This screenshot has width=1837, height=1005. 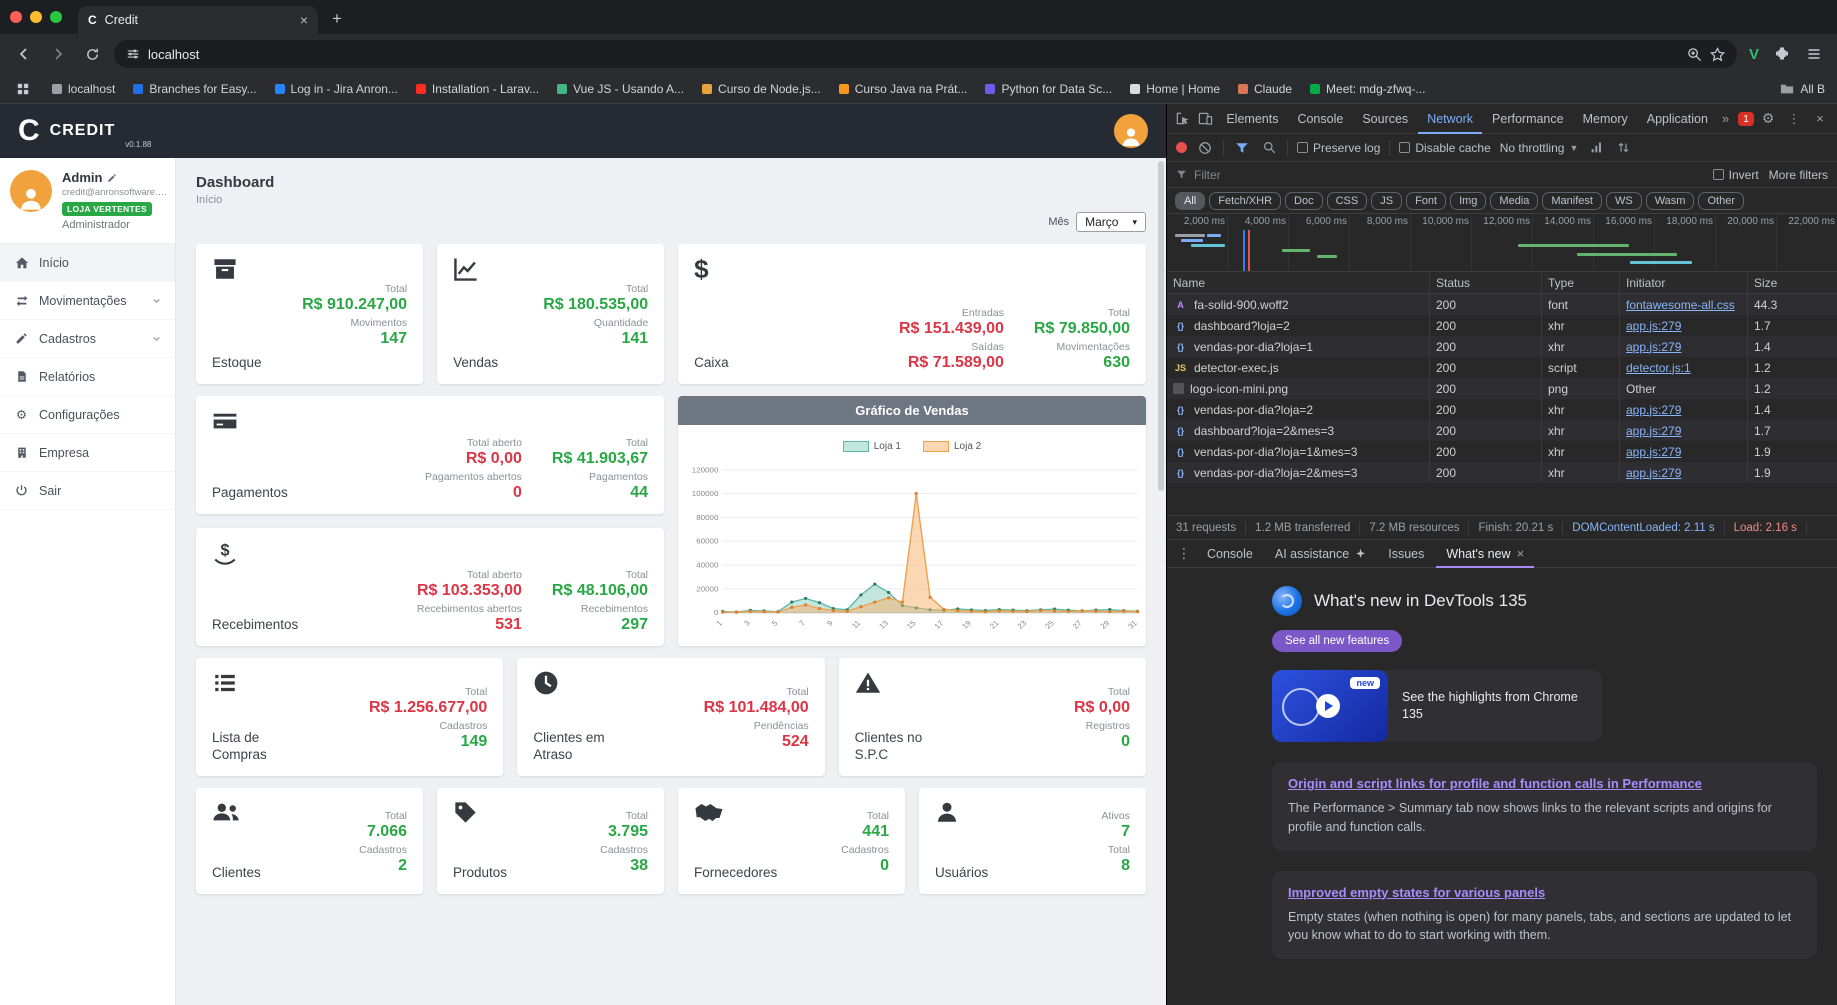 What do you see at coordinates (31, 191) in the screenshot?
I see `sidebar-avatar` at bounding box center [31, 191].